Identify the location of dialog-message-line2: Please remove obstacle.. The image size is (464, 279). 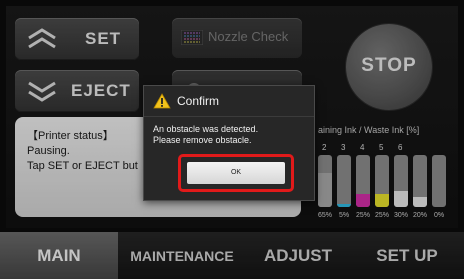
(202, 140).